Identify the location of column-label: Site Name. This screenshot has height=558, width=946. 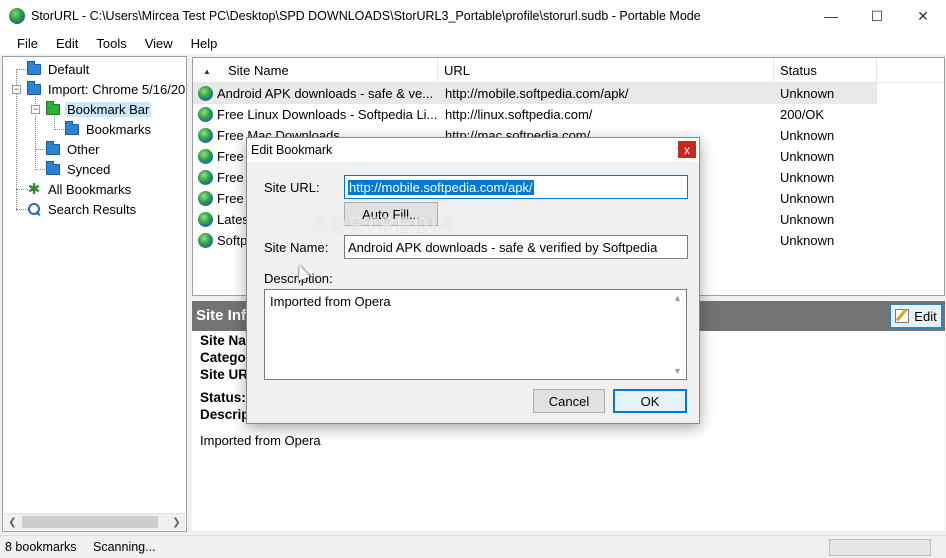
(258, 70).